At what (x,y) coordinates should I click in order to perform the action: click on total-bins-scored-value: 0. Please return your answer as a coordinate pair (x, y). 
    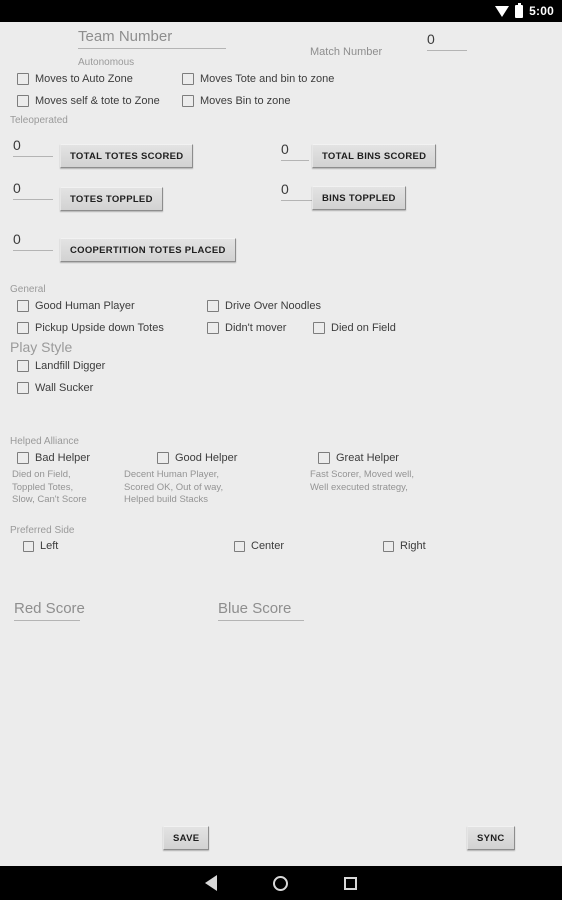
    Looking at the image, I should click on (285, 149).